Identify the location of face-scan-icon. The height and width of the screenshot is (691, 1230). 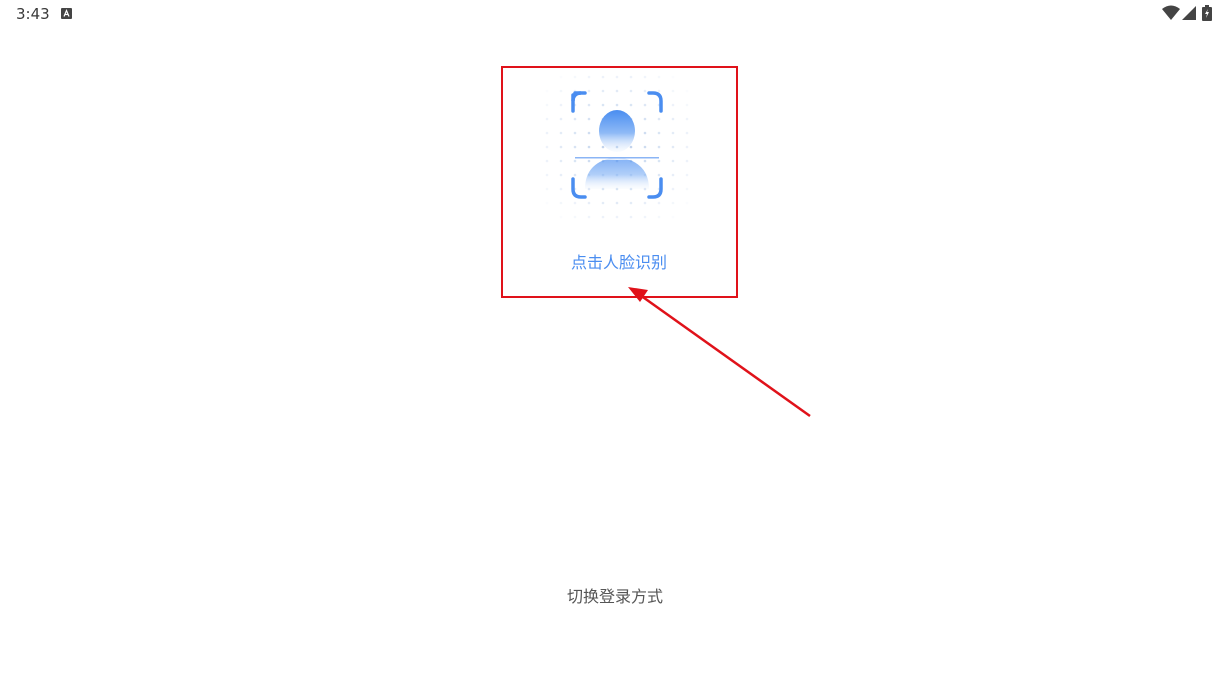
(617, 147).